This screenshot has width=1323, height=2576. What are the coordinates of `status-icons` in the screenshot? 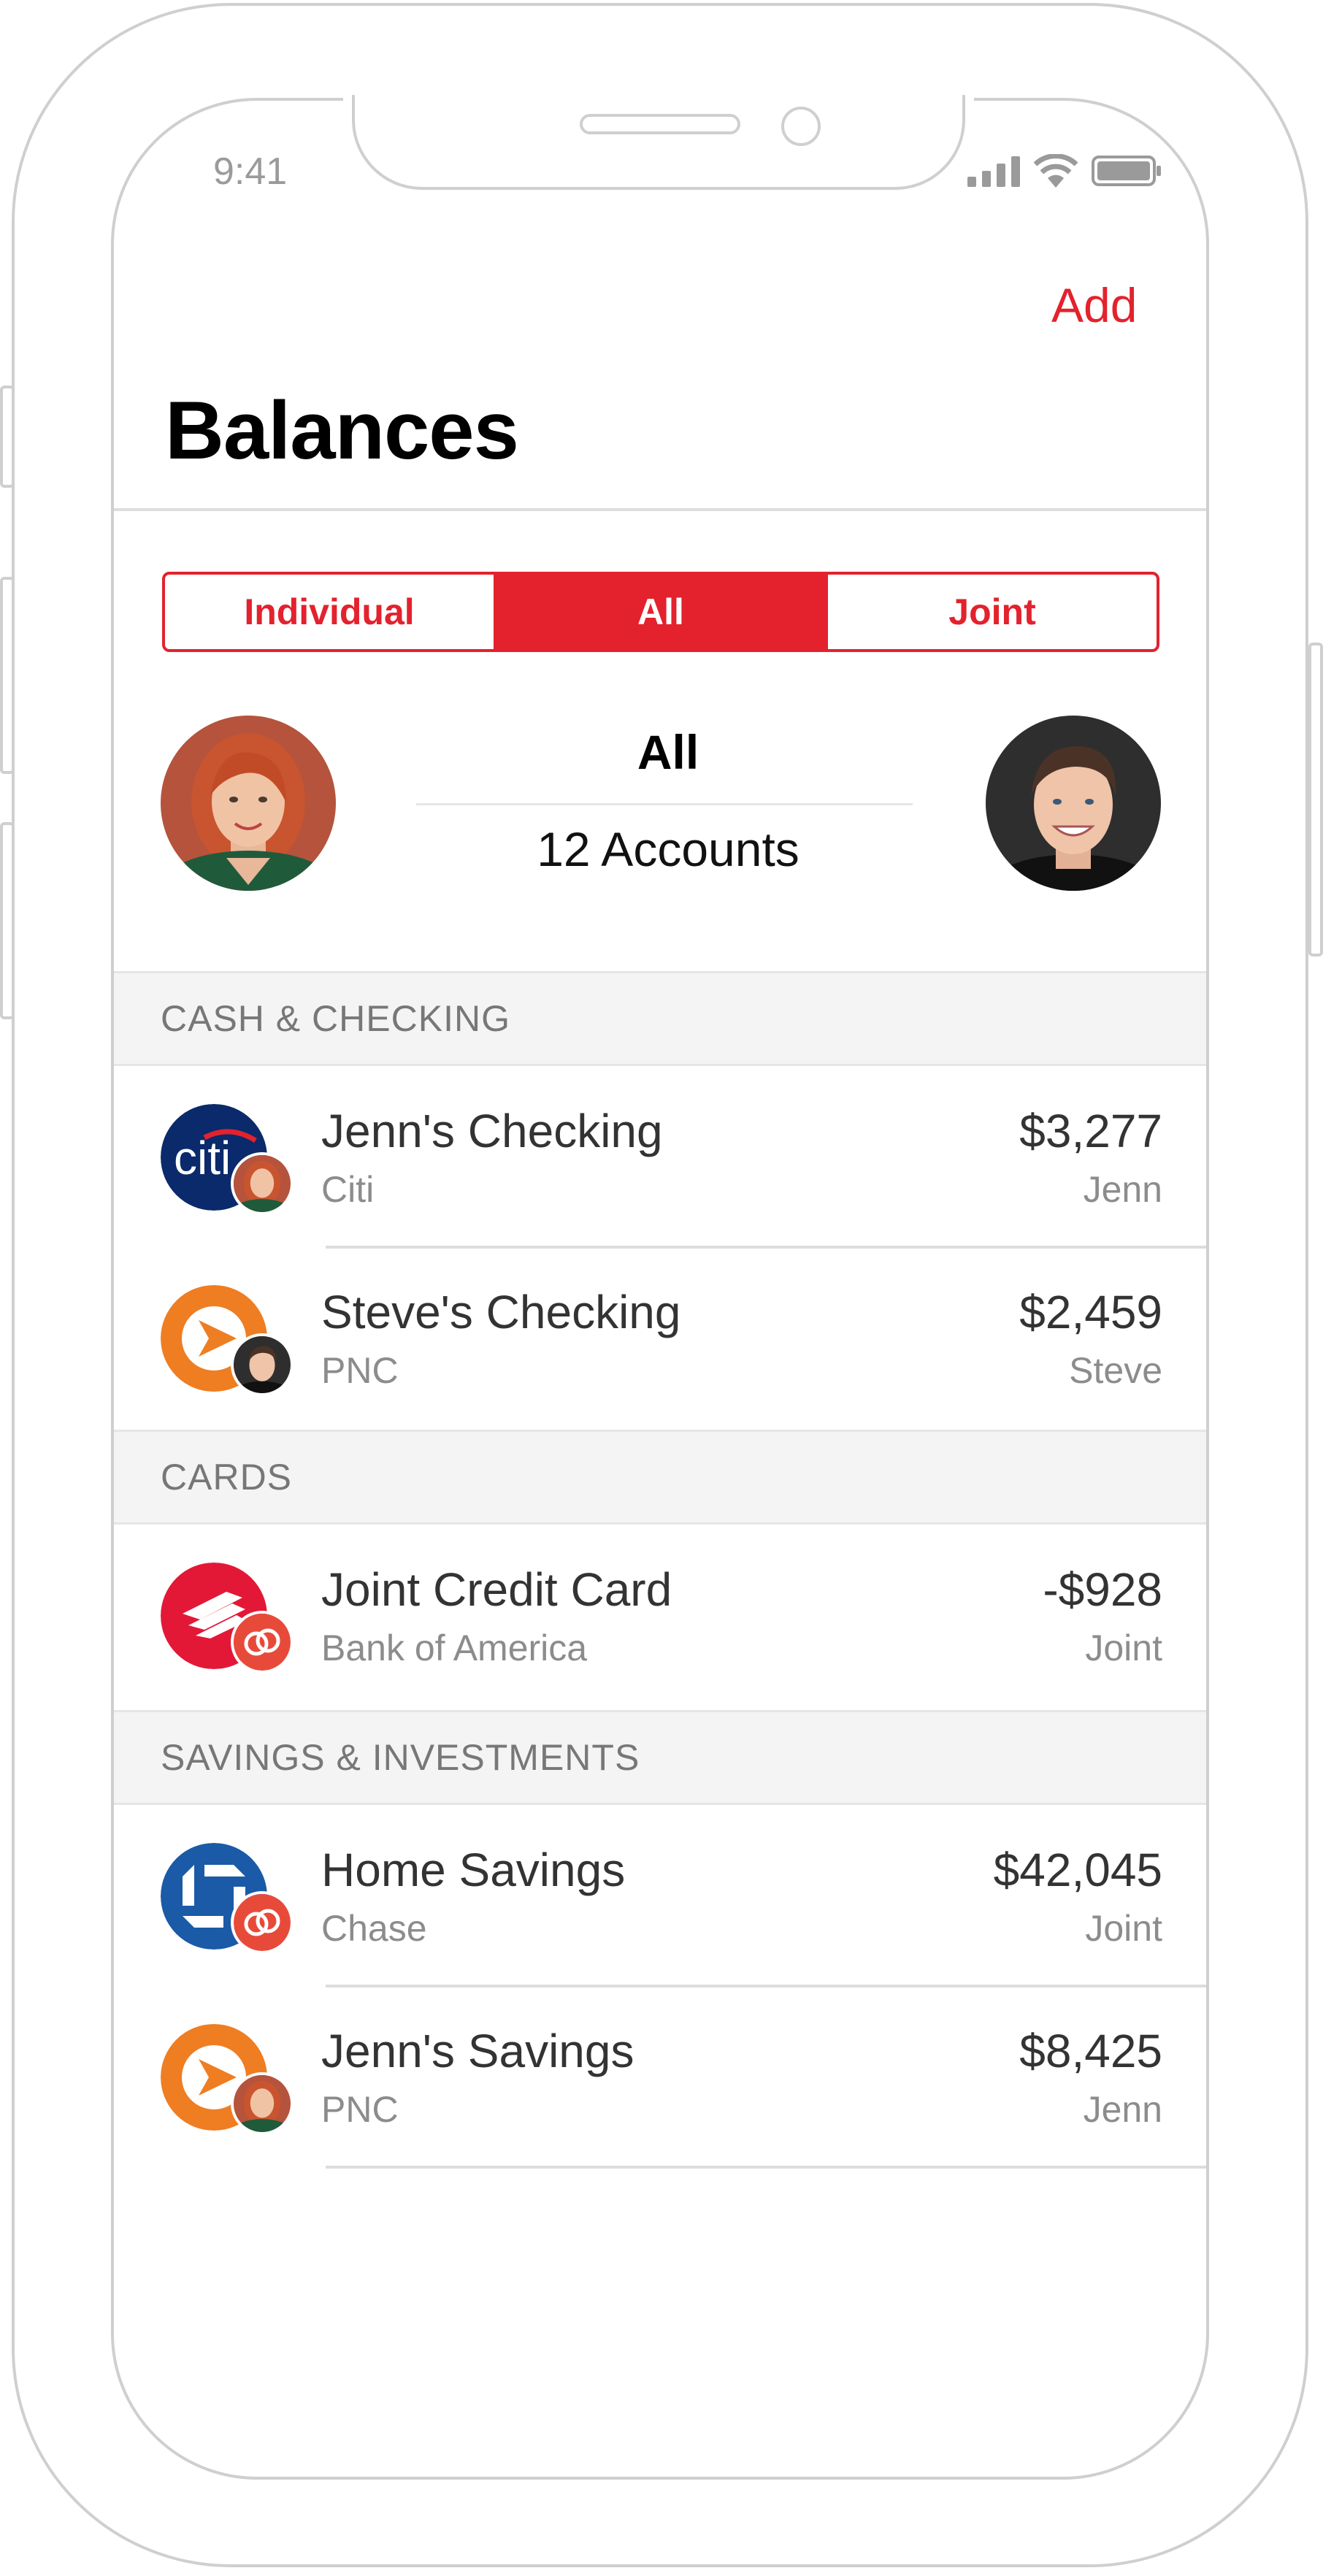 It's located at (1064, 170).